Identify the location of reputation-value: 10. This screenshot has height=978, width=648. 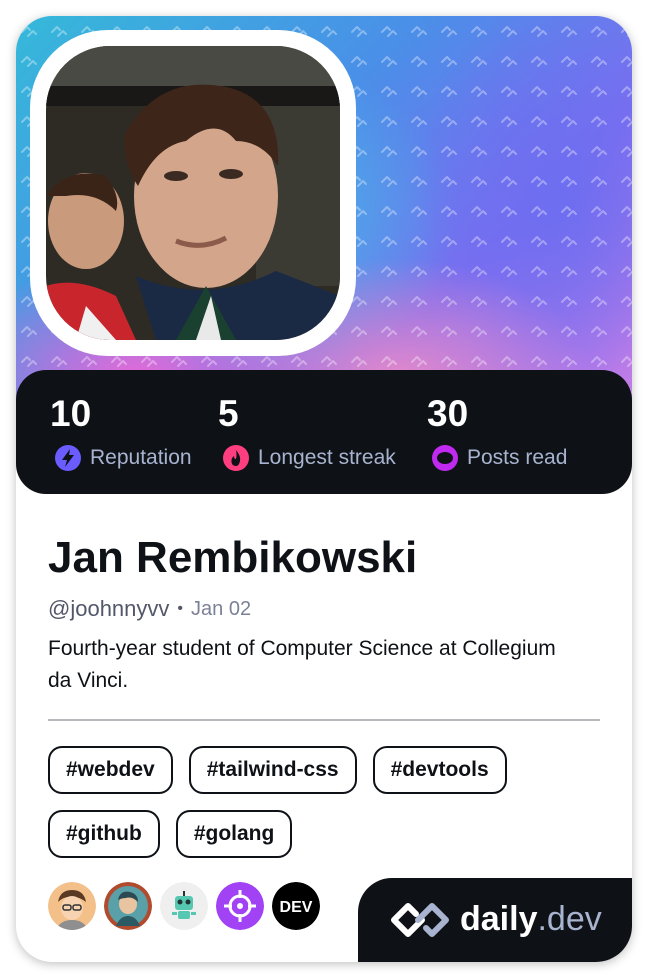
(71, 413).